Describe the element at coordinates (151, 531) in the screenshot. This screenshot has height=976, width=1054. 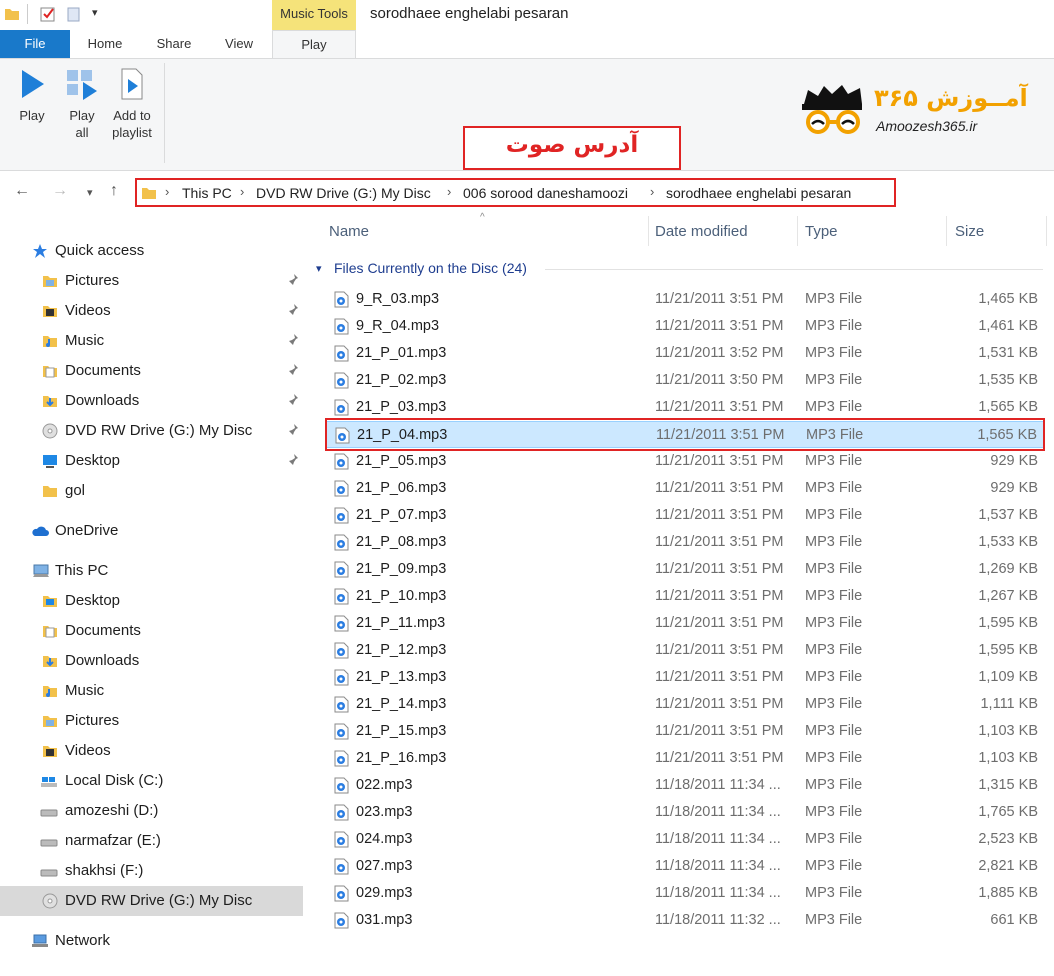
I see `sidebar-item-onedrive: OneDrive` at that location.